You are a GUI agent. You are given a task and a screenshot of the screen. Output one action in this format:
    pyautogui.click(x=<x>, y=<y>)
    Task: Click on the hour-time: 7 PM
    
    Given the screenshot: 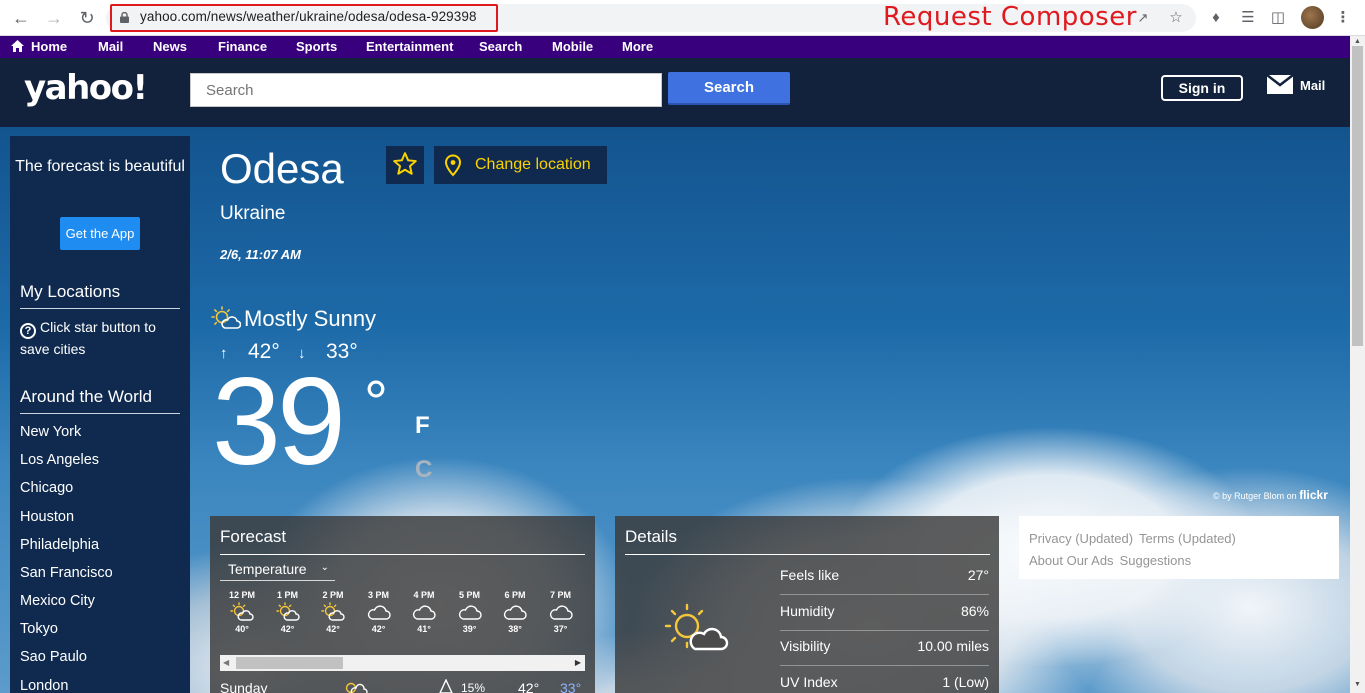 What is the action you would take?
    pyautogui.click(x=560, y=595)
    